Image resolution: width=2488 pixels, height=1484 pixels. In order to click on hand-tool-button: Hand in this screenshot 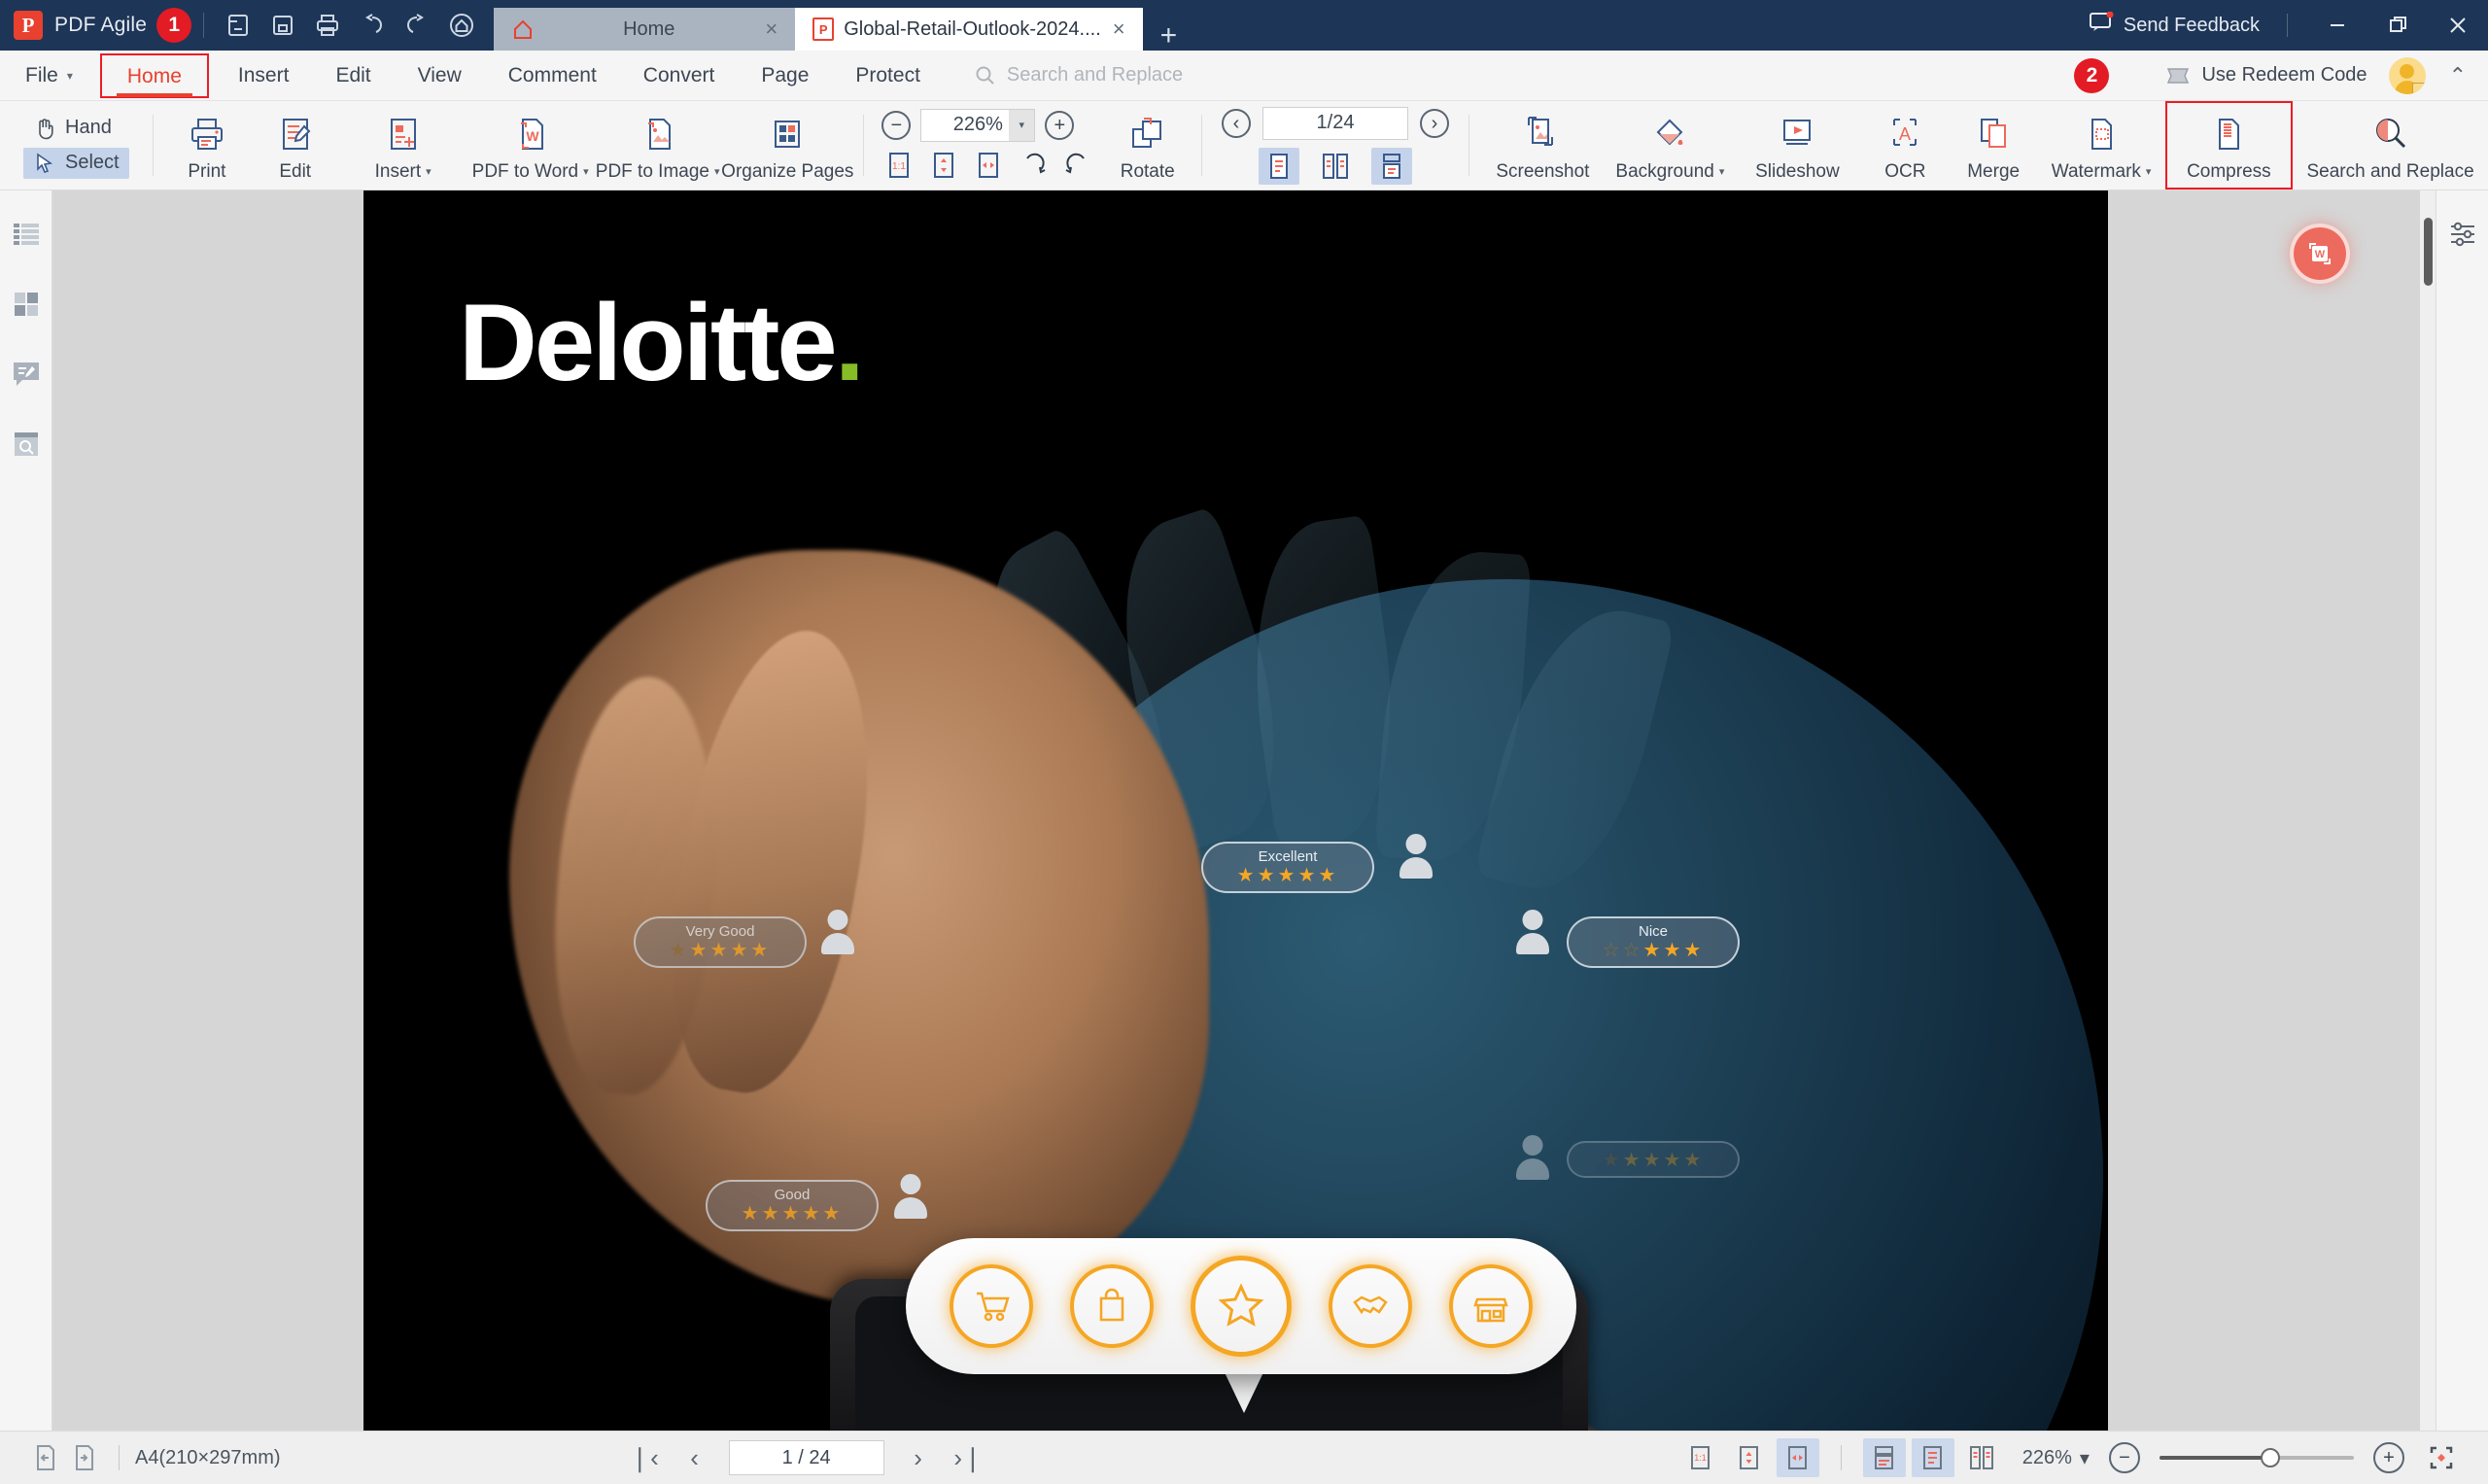, I will do `click(76, 128)`.